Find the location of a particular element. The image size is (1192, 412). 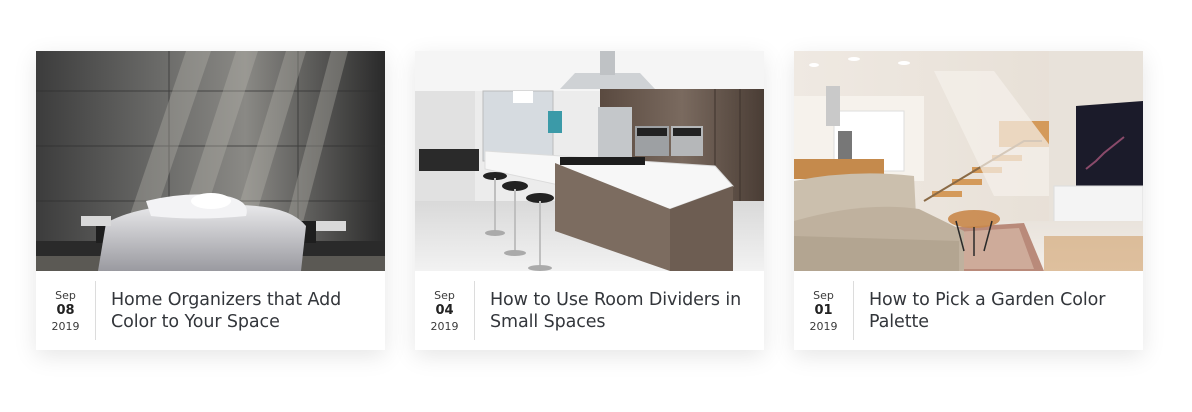

post-date-day: 01 is located at coordinates (823, 310).